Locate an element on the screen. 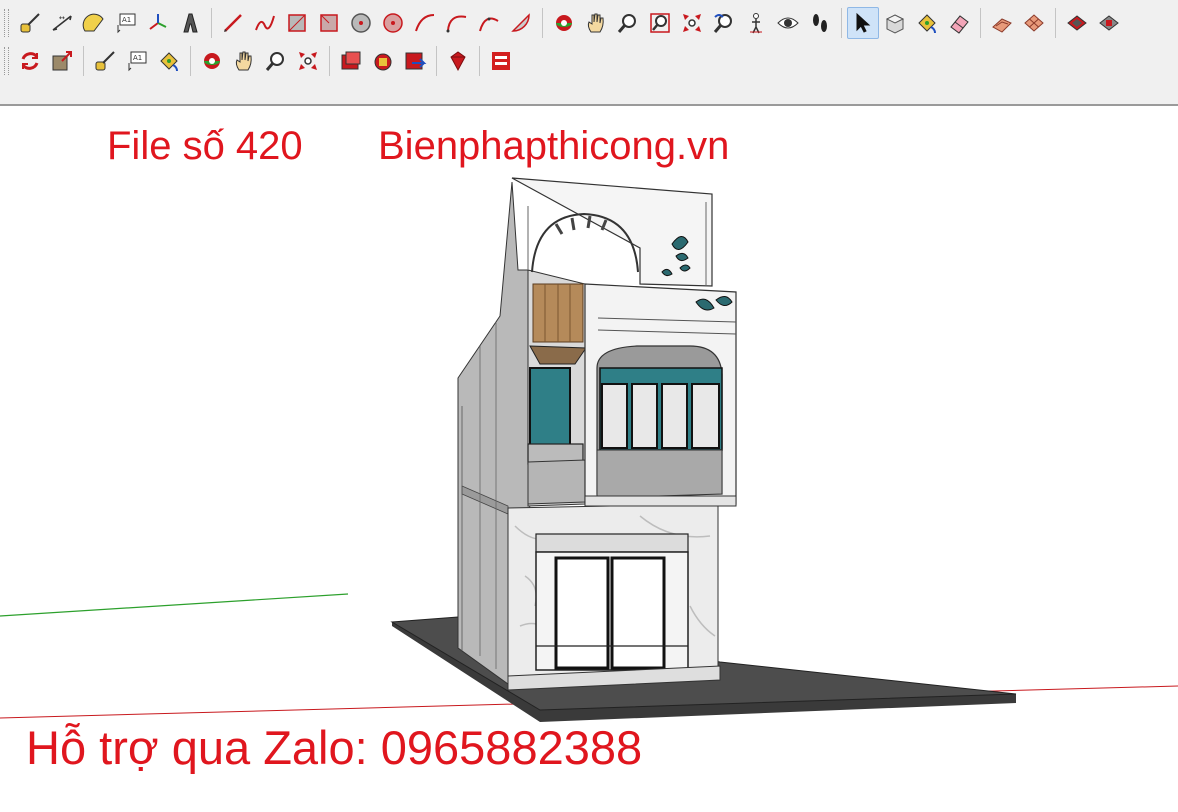 The image size is (1178, 812). look-around-icon is located at coordinates (788, 23).